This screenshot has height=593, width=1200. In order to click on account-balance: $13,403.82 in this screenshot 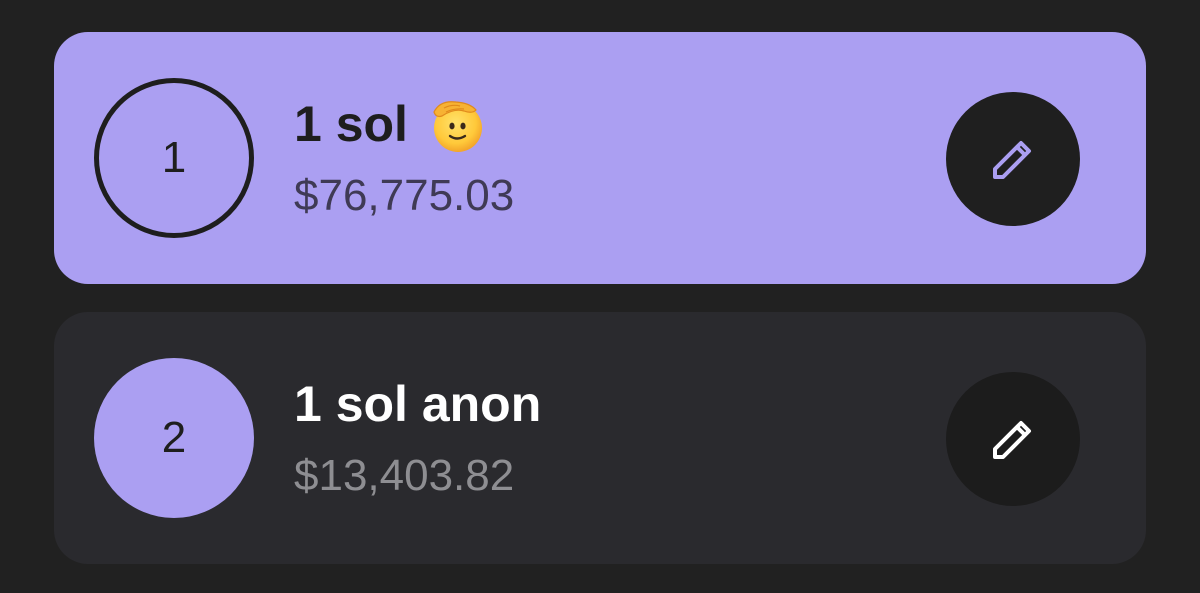, I will do `click(404, 475)`.